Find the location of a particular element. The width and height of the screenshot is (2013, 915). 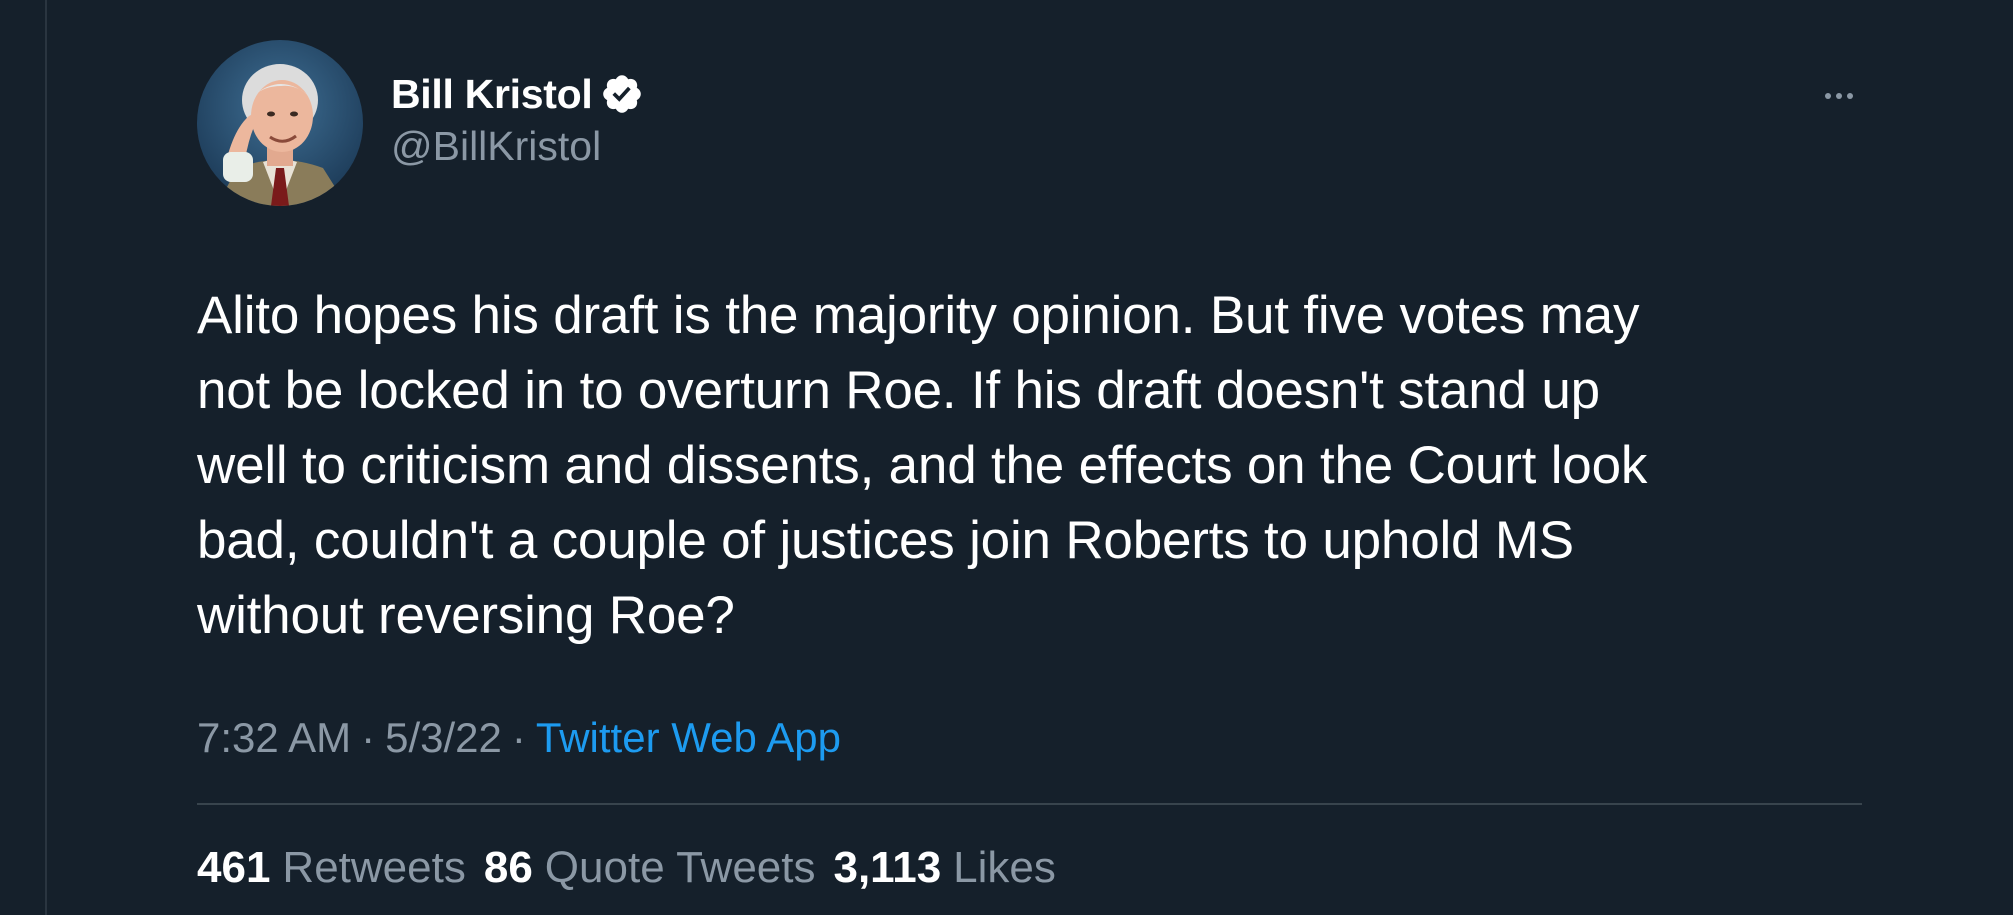

likes-count: 3,113 is located at coordinates (887, 867).